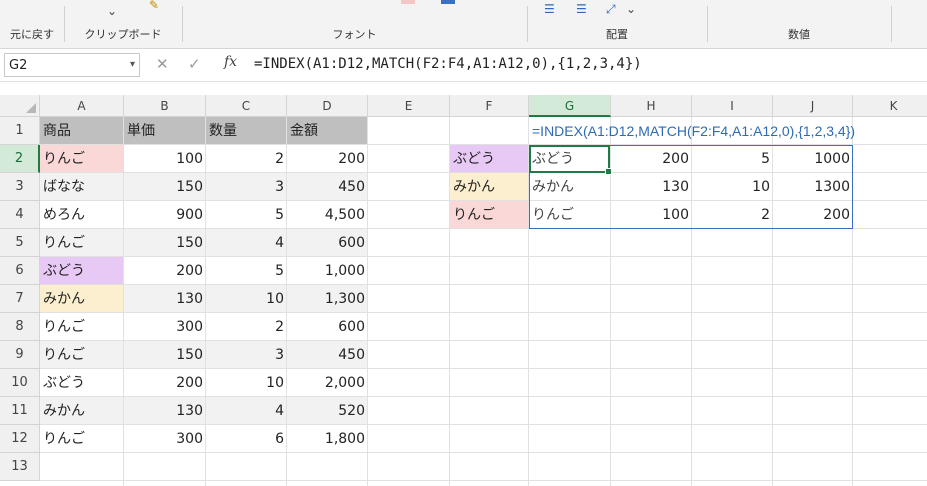 This screenshot has height=486, width=927. What do you see at coordinates (246, 439) in the screenshot?
I see `table-cell: 6` at bounding box center [246, 439].